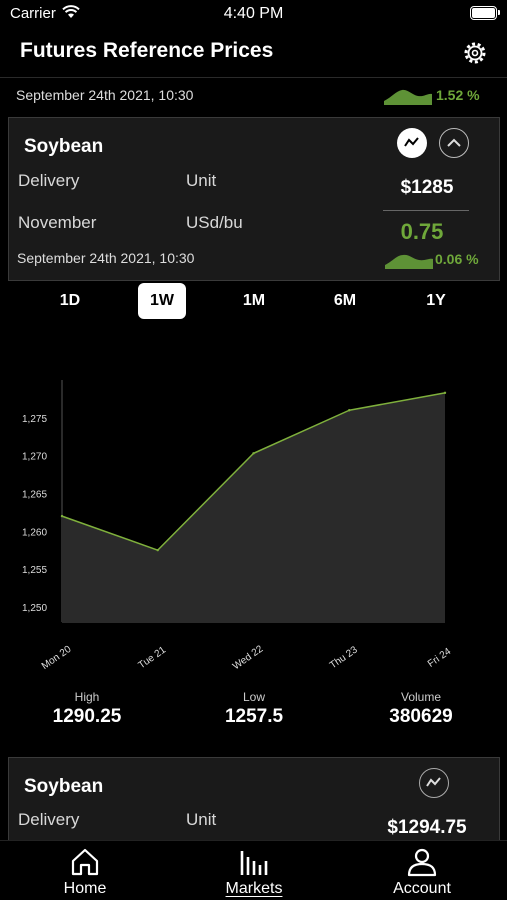 The width and height of the screenshot is (507, 900). What do you see at coordinates (49, 819) in the screenshot?
I see `card2-delivery-label: Delivery` at bounding box center [49, 819].